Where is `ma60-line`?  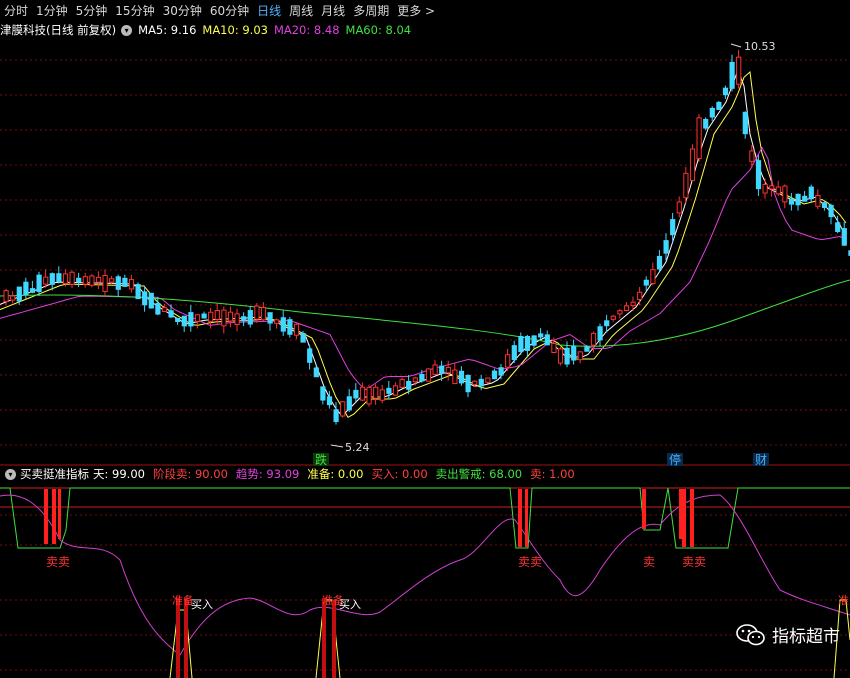
ma60-line is located at coordinates (425, 313).